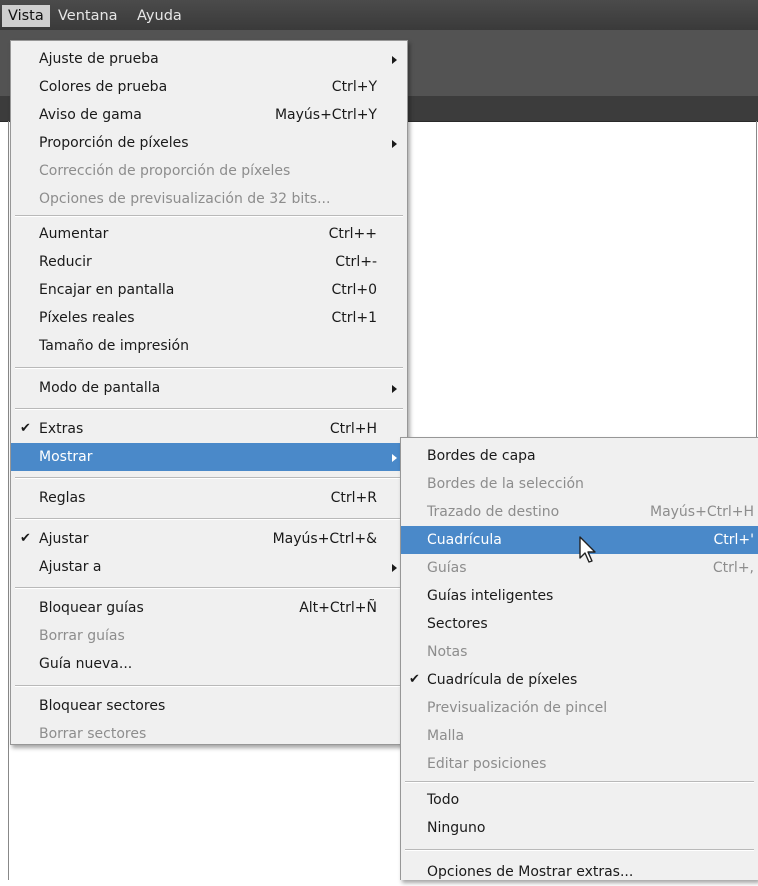 Image resolution: width=758 pixels, height=886 pixels. I want to click on submenu-item-cuadricula-de-pixeles: ✔ Cuadrícula de píxeles, so click(579, 680).